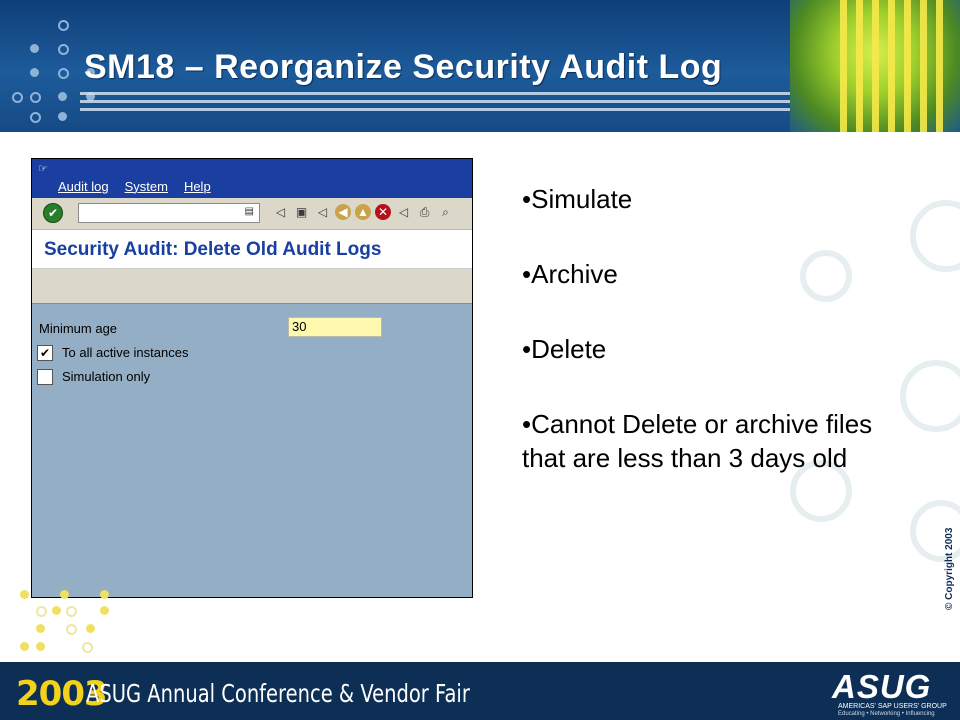 This screenshot has height=720, width=960. What do you see at coordinates (169, 213) in the screenshot?
I see `command-field: ▤` at bounding box center [169, 213].